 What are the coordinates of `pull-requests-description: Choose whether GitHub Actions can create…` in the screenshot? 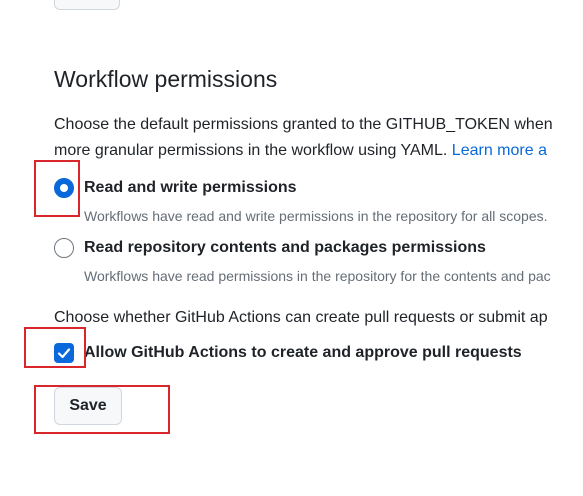 It's located at (301, 317).